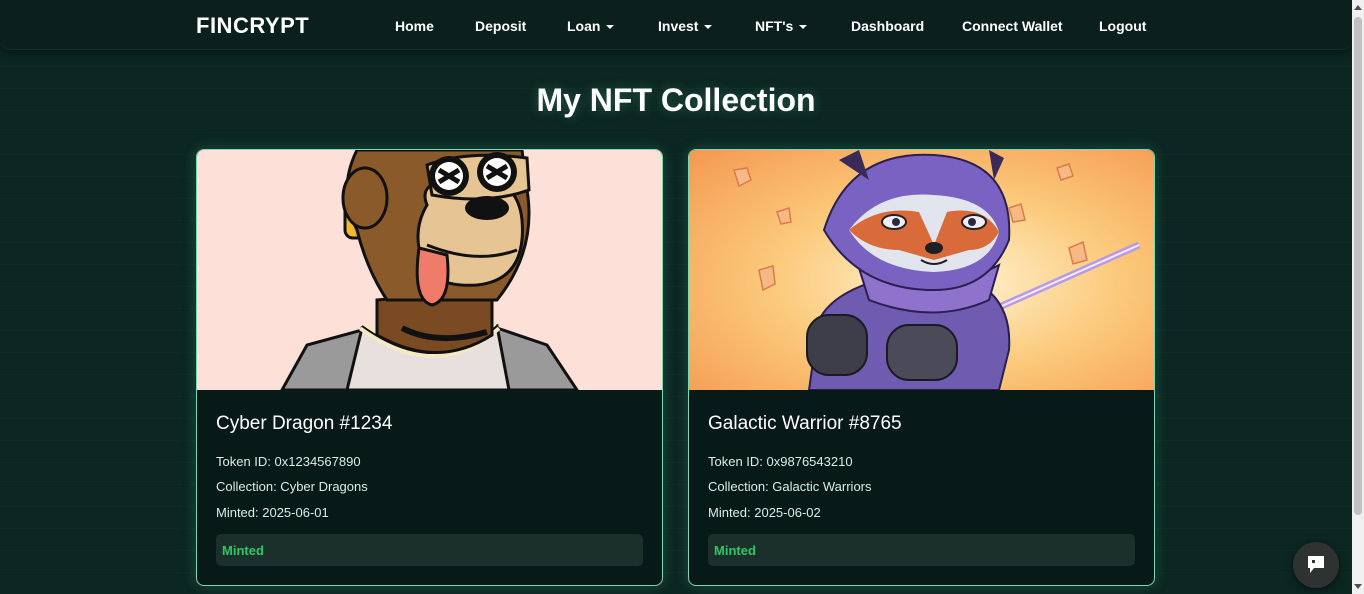 The width and height of the screenshot is (1364, 594). What do you see at coordinates (805, 423) in the screenshot?
I see `nft-name: Galactic Warrior #8765` at bounding box center [805, 423].